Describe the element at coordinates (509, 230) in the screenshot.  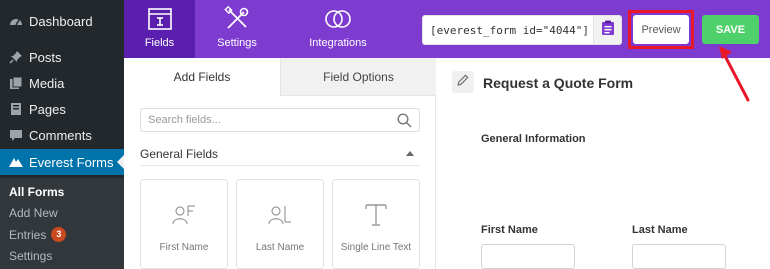
I see `first-name-label: First Name` at that location.